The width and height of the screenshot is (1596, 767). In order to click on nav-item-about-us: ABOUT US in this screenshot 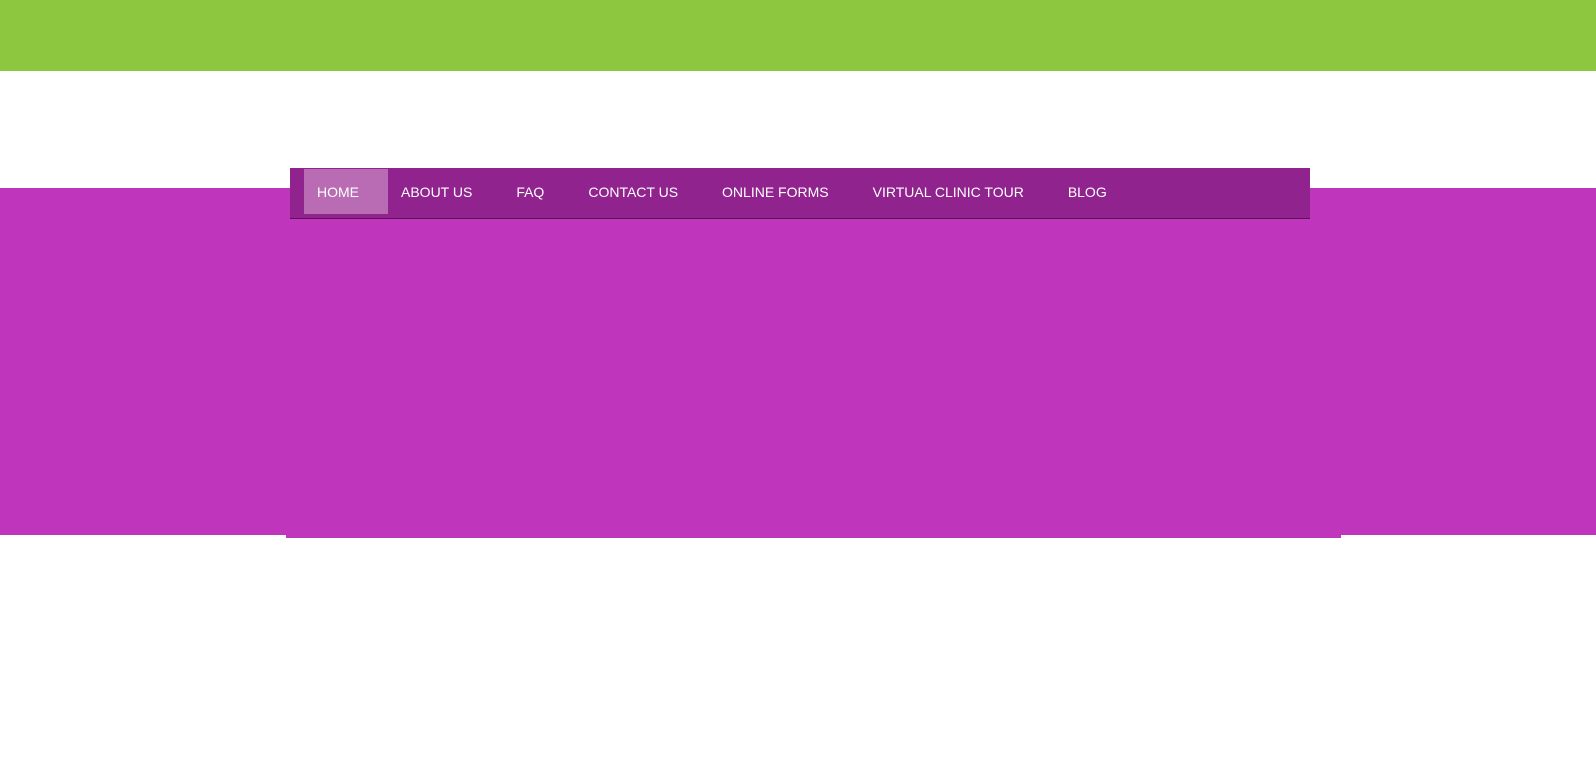, I will do `click(436, 191)`.